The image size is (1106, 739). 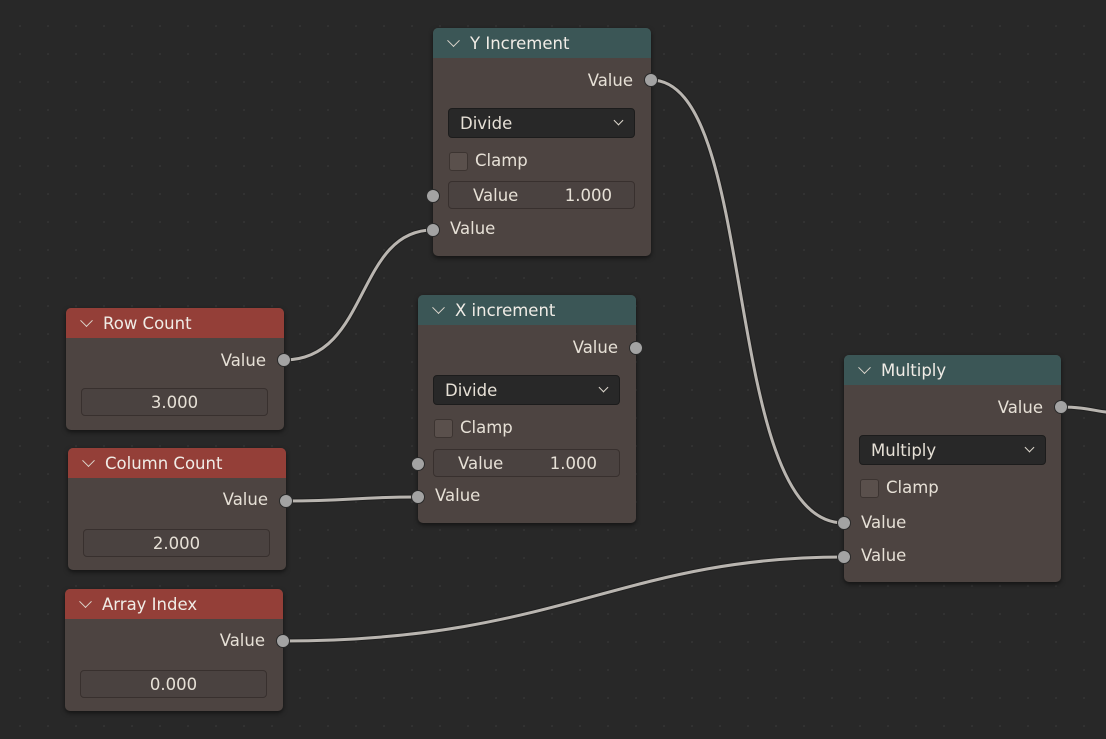 I want to click on value-field: 2.000, so click(x=176, y=543).